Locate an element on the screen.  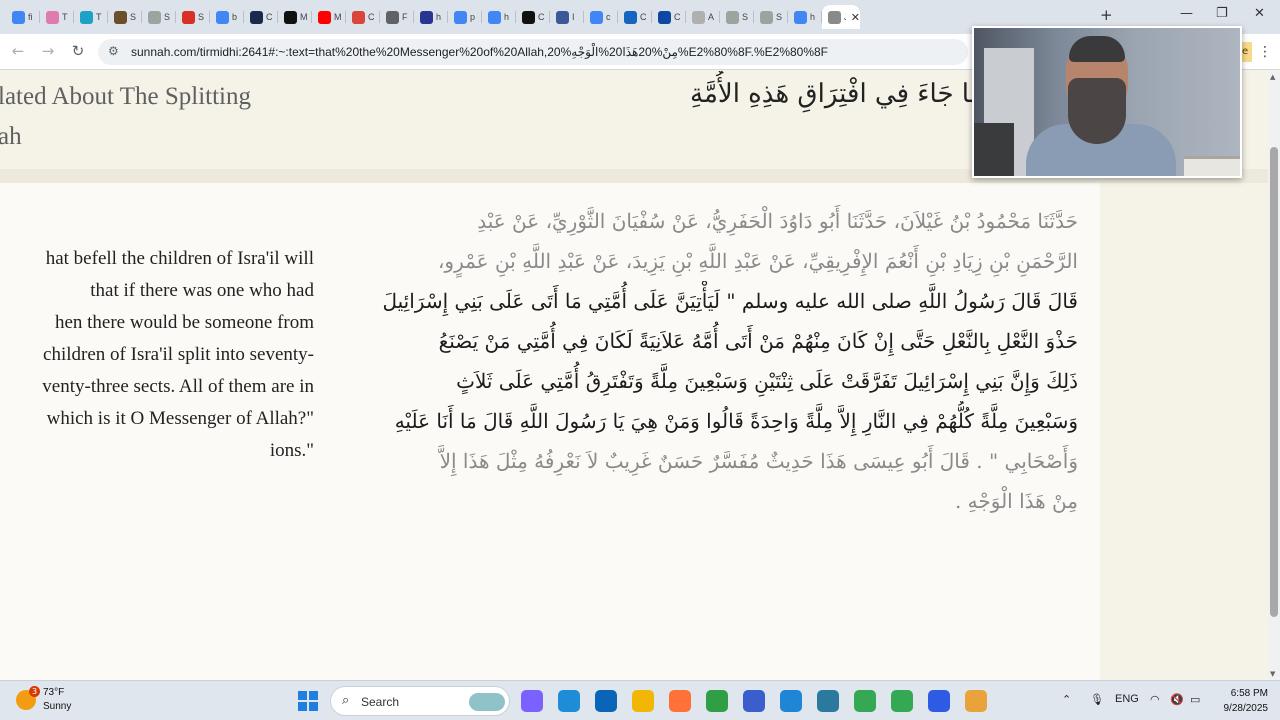
tab-title: h is located at coordinates (507, 17).